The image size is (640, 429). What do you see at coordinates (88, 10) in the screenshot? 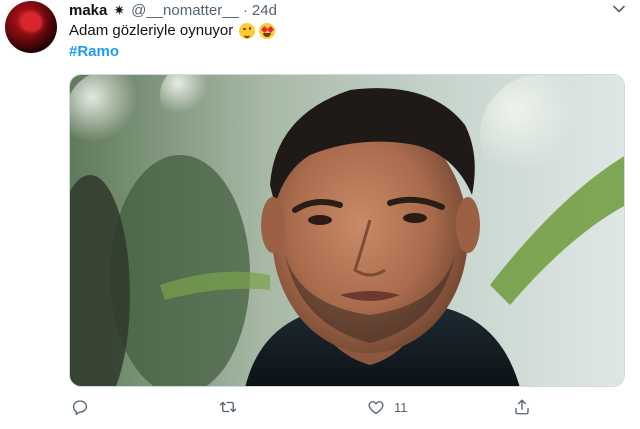
I see `author-name: maka` at bounding box center [88, 10].